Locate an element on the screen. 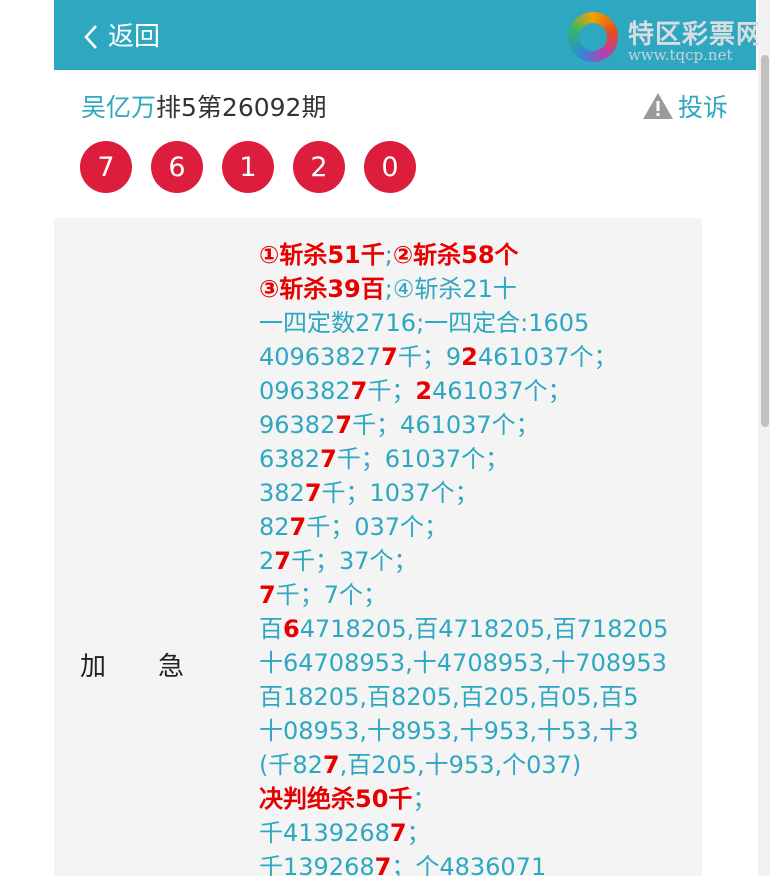 The height and width of the screenshot is (876, 770). report-label: 投诉 is located at coordinates (702, 107).